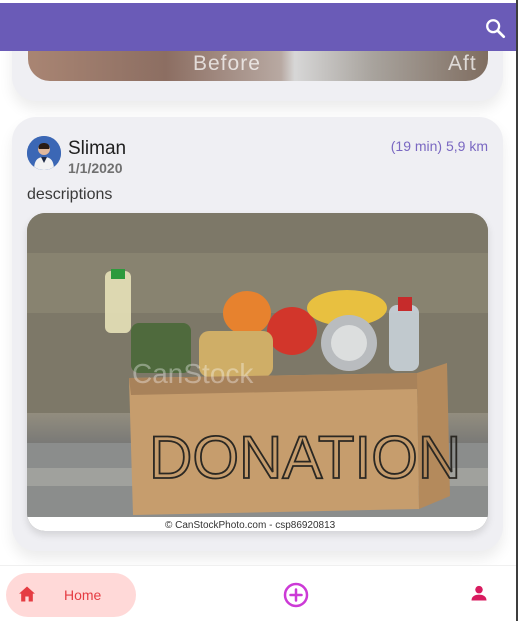 The height and width of the screenshot is (622, 518). I want to click on bottom-nav: Home, so click(258, 593).